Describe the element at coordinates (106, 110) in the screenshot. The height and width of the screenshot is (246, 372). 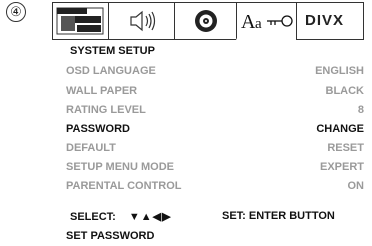
I see `setting-label: RATING LEVEL` at that location.